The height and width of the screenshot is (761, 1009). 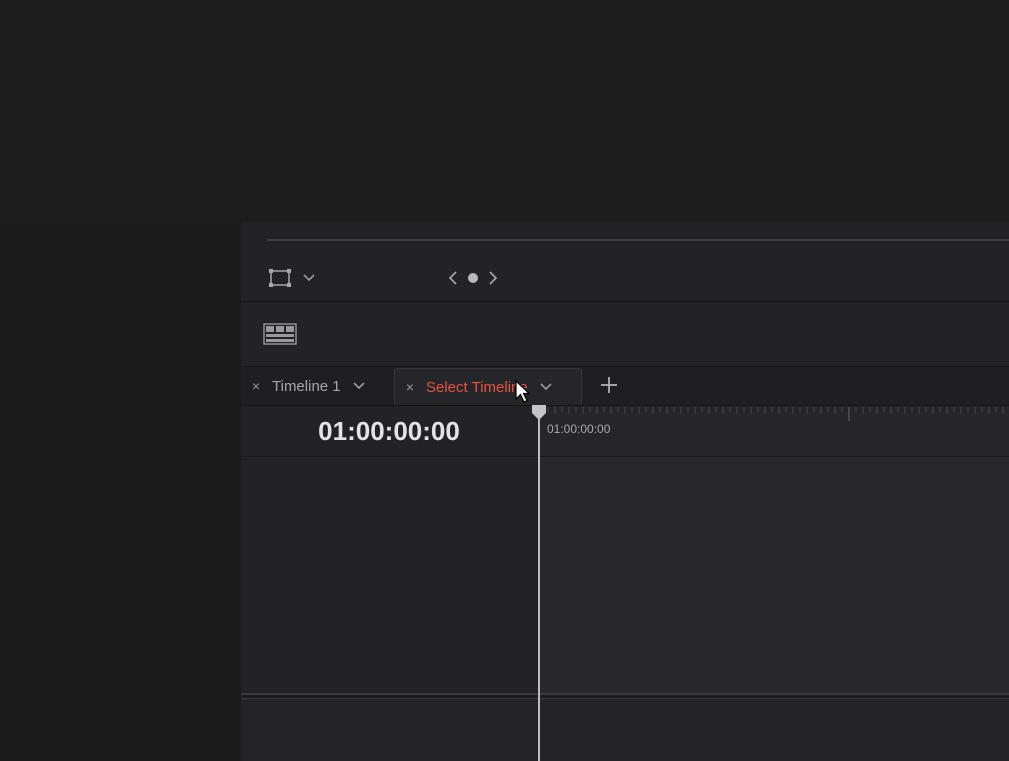 I want to click on lower-timeline-panel, so click(x=625, y=730).